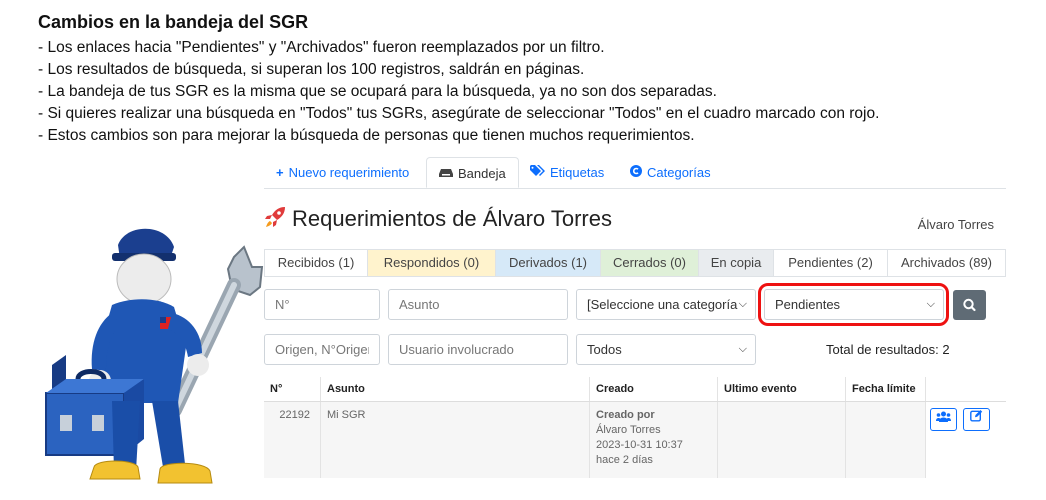  Describe the element at coordinates (965, 389) in the screenshot. I see `col-actions` at that location.